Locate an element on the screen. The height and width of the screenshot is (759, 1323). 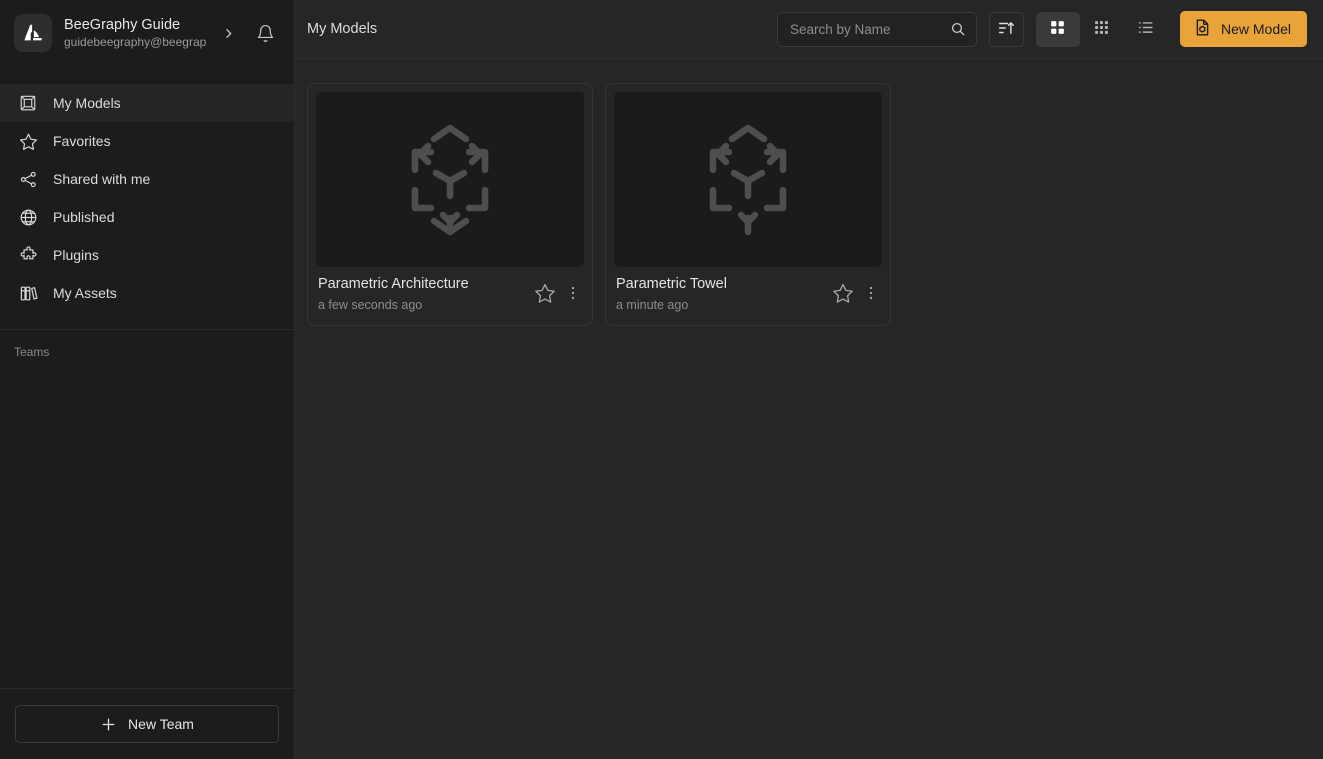
model-card-meta: Parametric Towel a minute ago is located at coordinates (723, 292).